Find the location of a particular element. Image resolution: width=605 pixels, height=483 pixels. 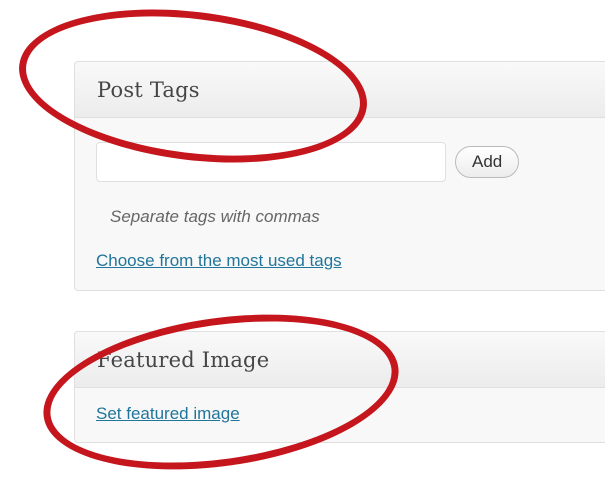

post-tags-header: Post Tags is located at coordinates (340, 90).